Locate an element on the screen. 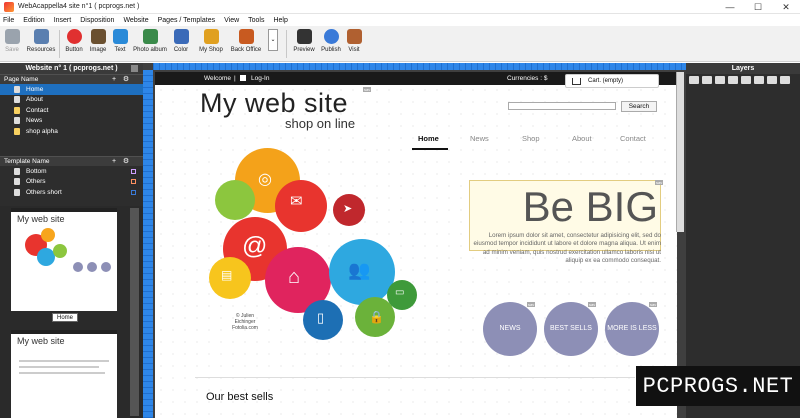  currencies-select: Currencies : $ is located at coordinates (527, 78).